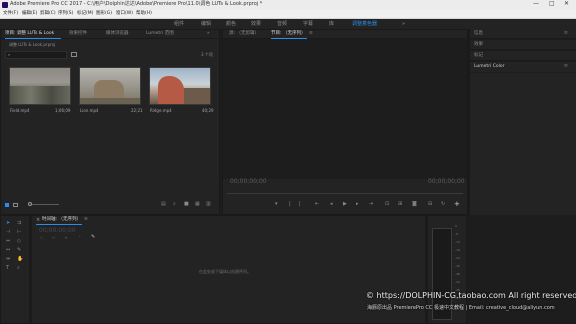  Describe the element at coordinates (566, 66) in the screenshot. I see `lumetri-color-menu-icon: ≡` at that location.